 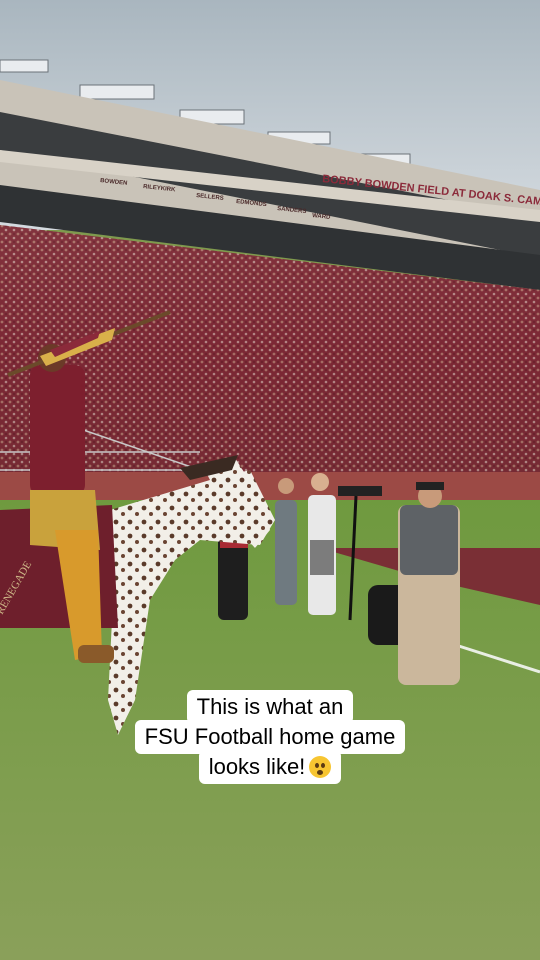 I want to click on flushed-face-icon, so click(x=320, y=767).